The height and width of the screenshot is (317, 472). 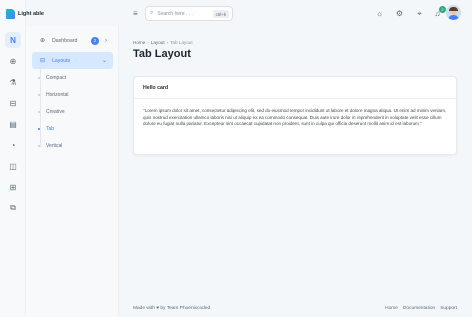 I want to click on sidebar-subitem-label: Tab, so click(x=50, y=129).